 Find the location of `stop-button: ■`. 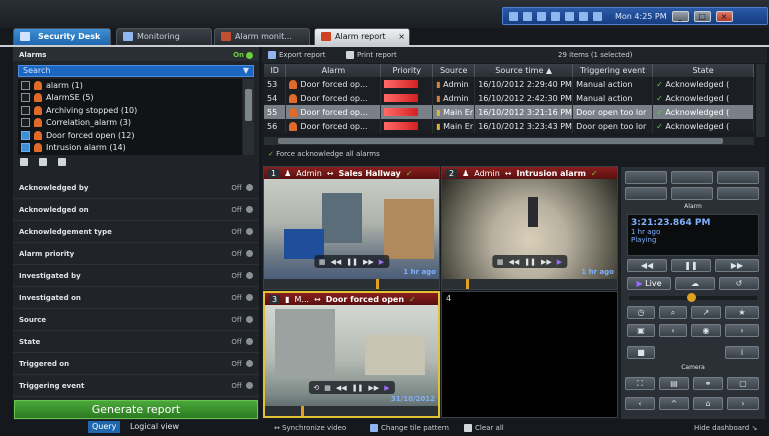

stop-button: ■ is located at coordinates (641, 352).